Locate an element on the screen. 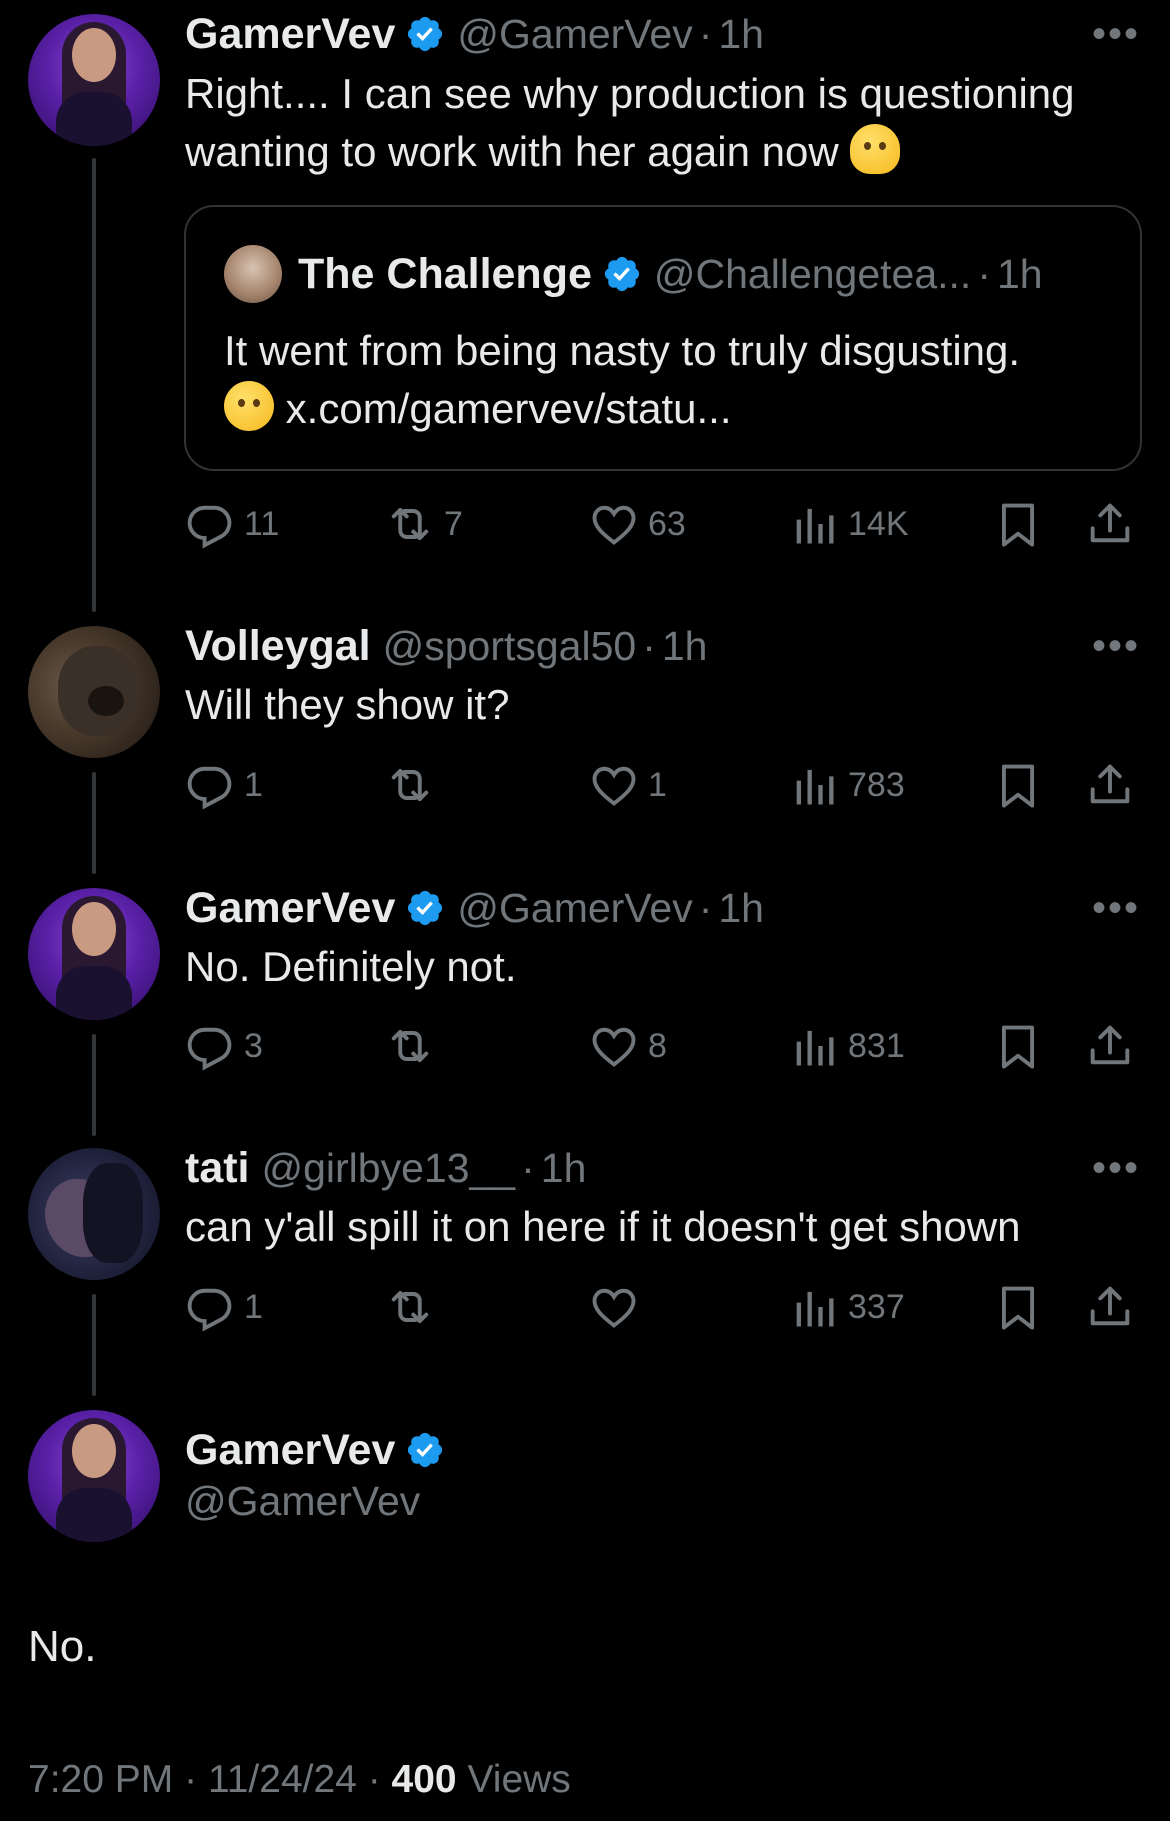  views-button: 783 is located at coordinates (846, 785).